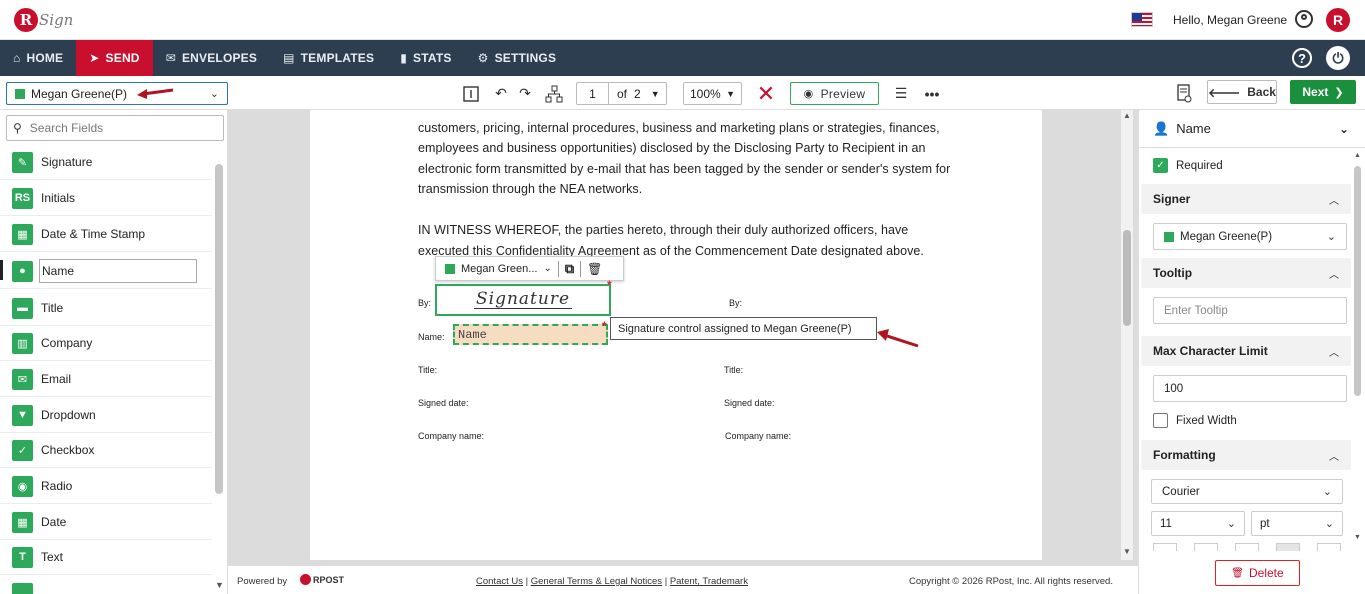 The width and height of the screenshot is (1365, 594). Describe the element at coordinates (1252, 129) in the screenshot. I see `properties-header: 👤 Name ⌄` at that location.